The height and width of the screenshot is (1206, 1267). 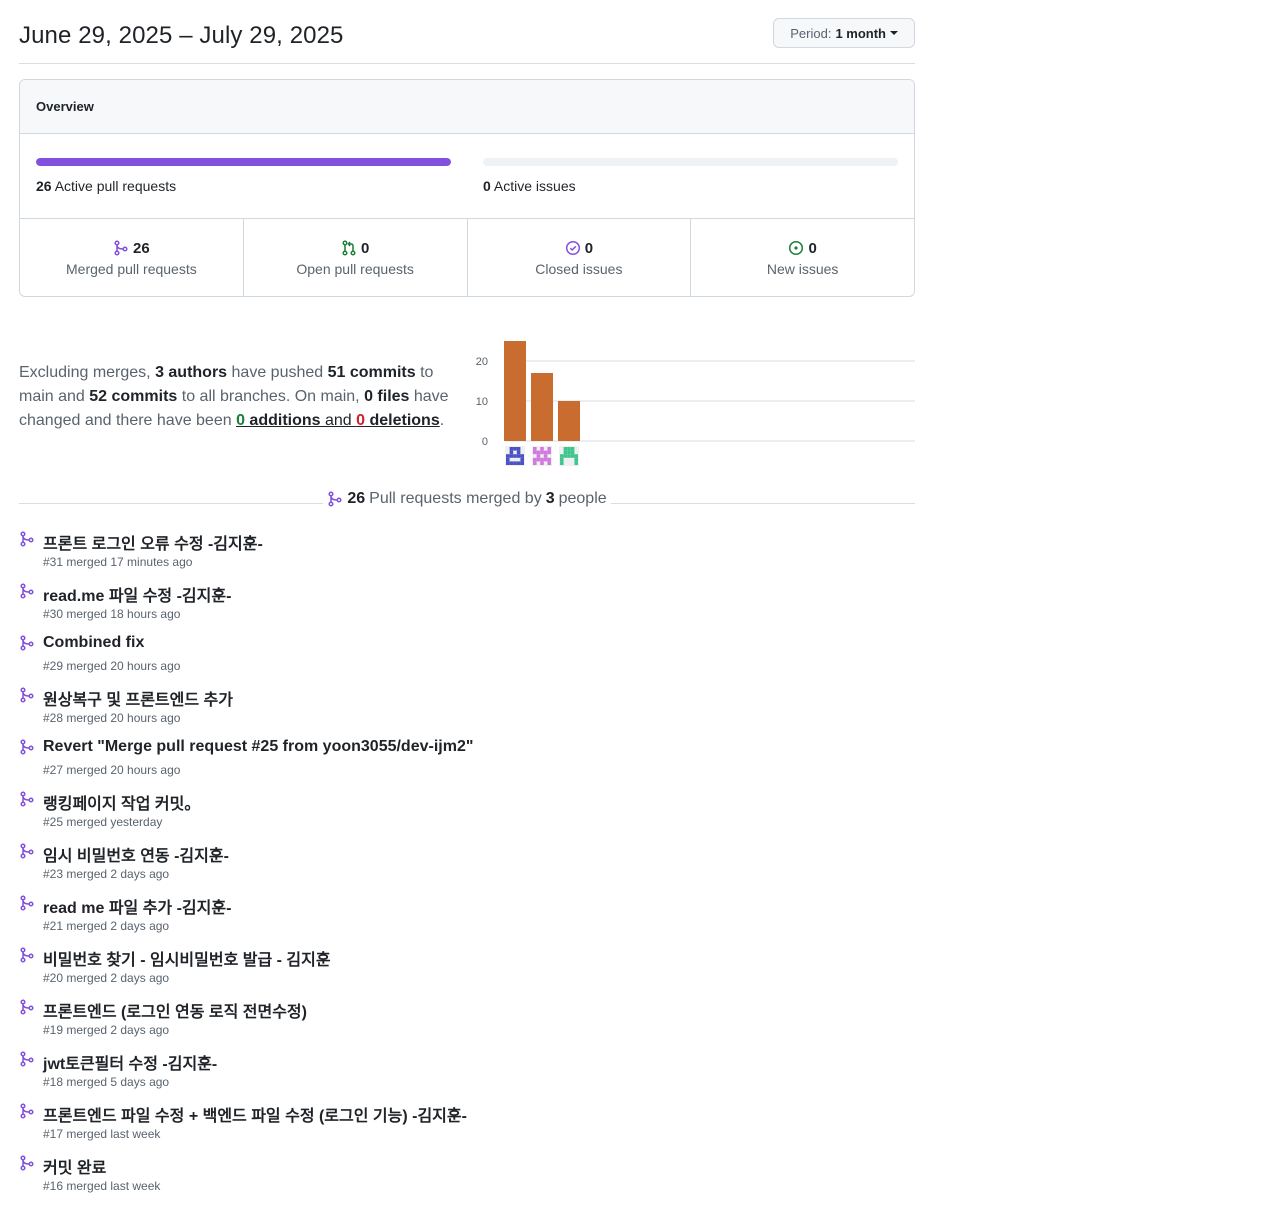 What do you see at coordinates (812, 248) in the screenshot?
I see `stat-value: 0` at bounding box center [812, 248].